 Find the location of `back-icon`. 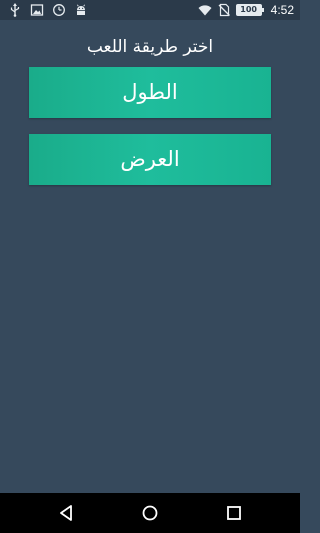

back-icon is located at coordinates (67, 513).